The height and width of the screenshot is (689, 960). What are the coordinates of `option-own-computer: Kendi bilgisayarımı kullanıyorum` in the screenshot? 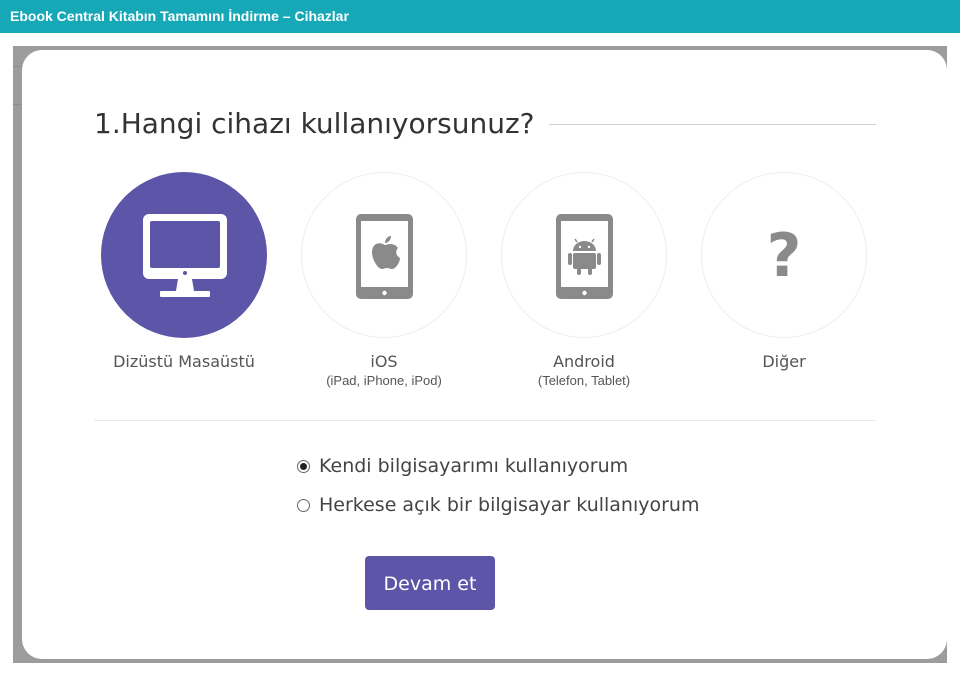 It's located at (462, 466).